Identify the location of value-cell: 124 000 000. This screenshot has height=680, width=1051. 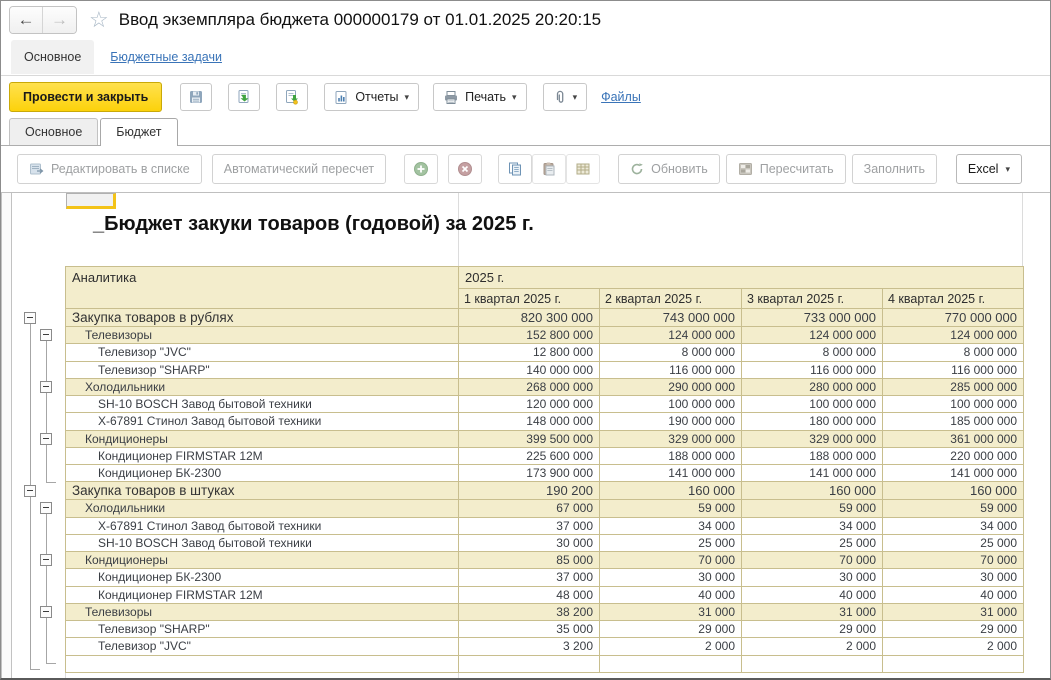
(953, 335).